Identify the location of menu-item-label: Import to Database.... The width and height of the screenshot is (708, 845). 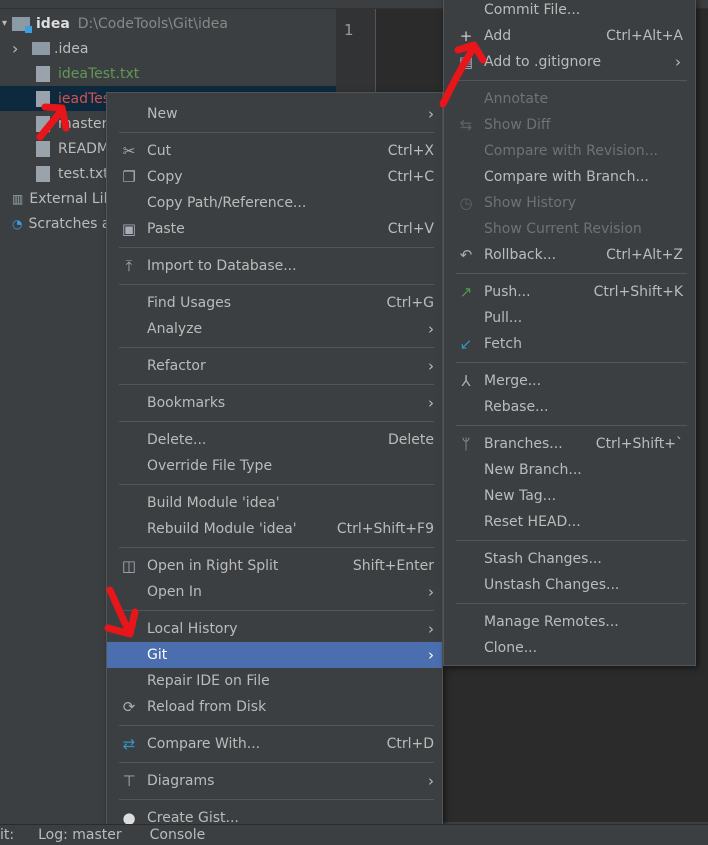
(222, 266).